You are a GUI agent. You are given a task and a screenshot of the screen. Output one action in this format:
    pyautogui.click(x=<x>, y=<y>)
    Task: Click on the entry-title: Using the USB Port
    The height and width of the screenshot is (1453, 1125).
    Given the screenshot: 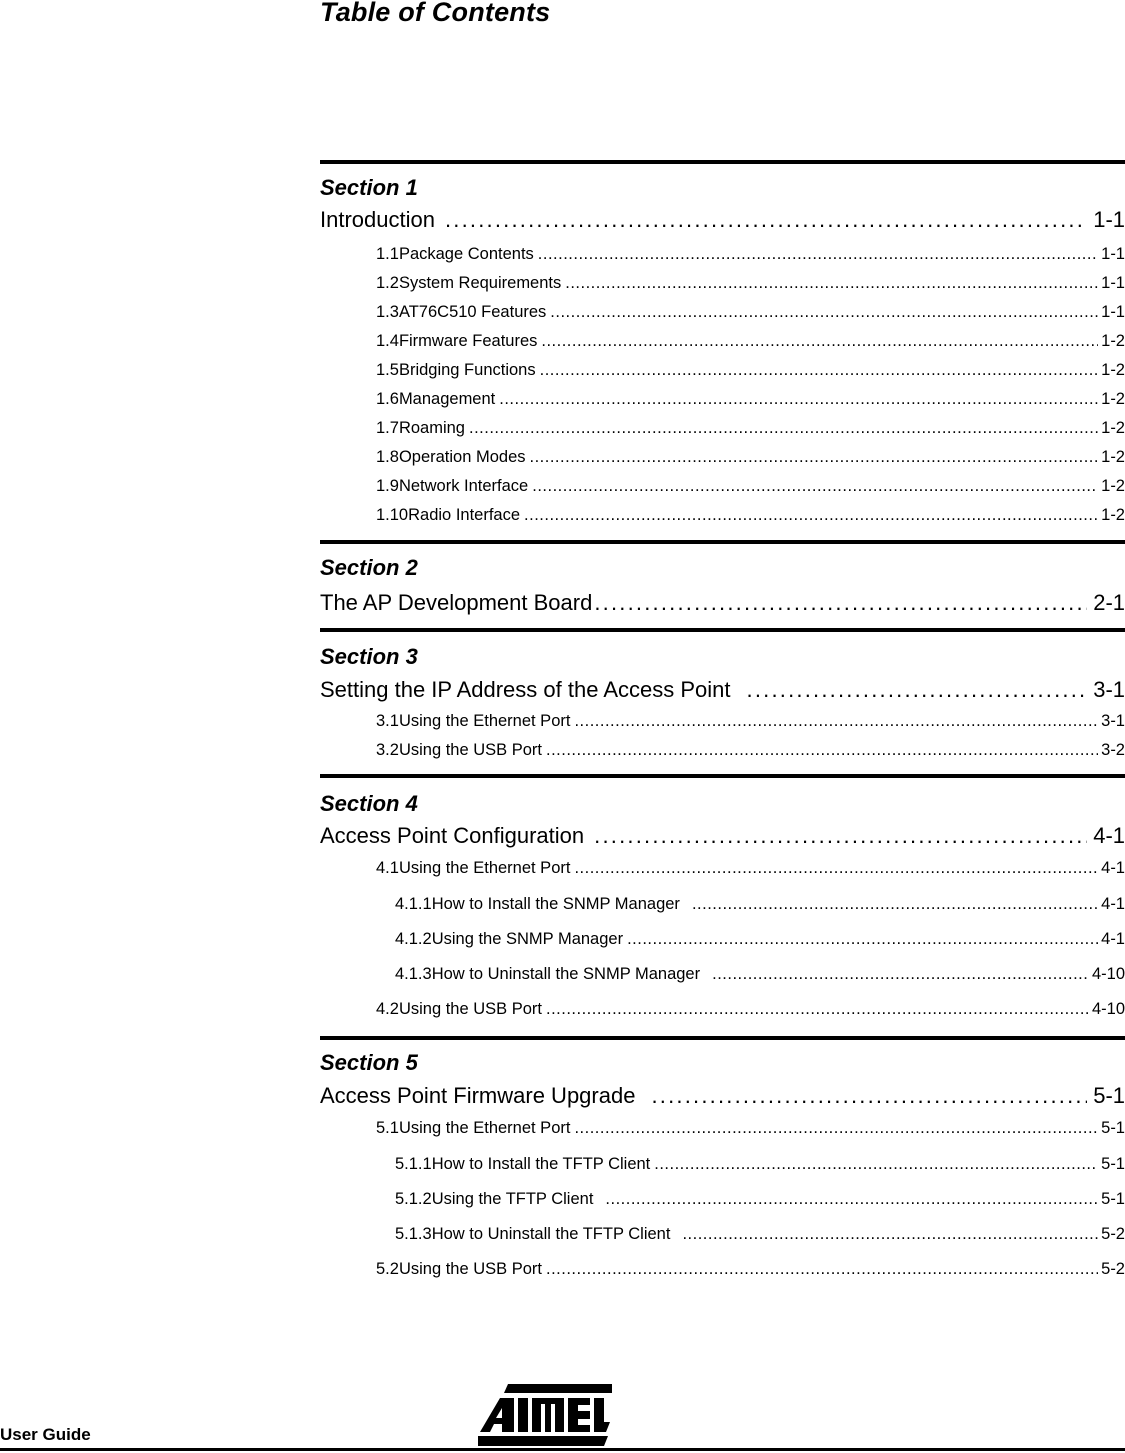 What is the action you would take?
    pyautogui.click(x=470, y=750)
    